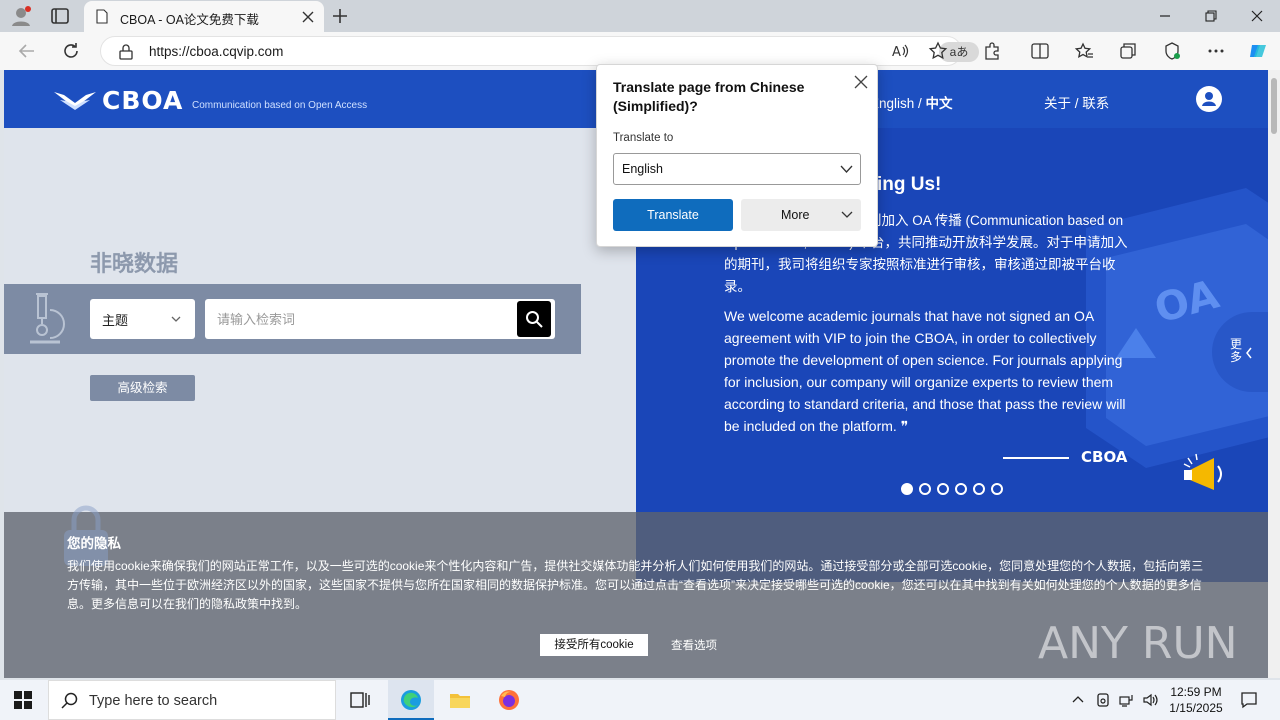 This screenshot has height=720, width=1280. What do you see at coordinates (1150, 700) in the screenshot?
I see `volume-icon` at bounding box center [1150, 700].